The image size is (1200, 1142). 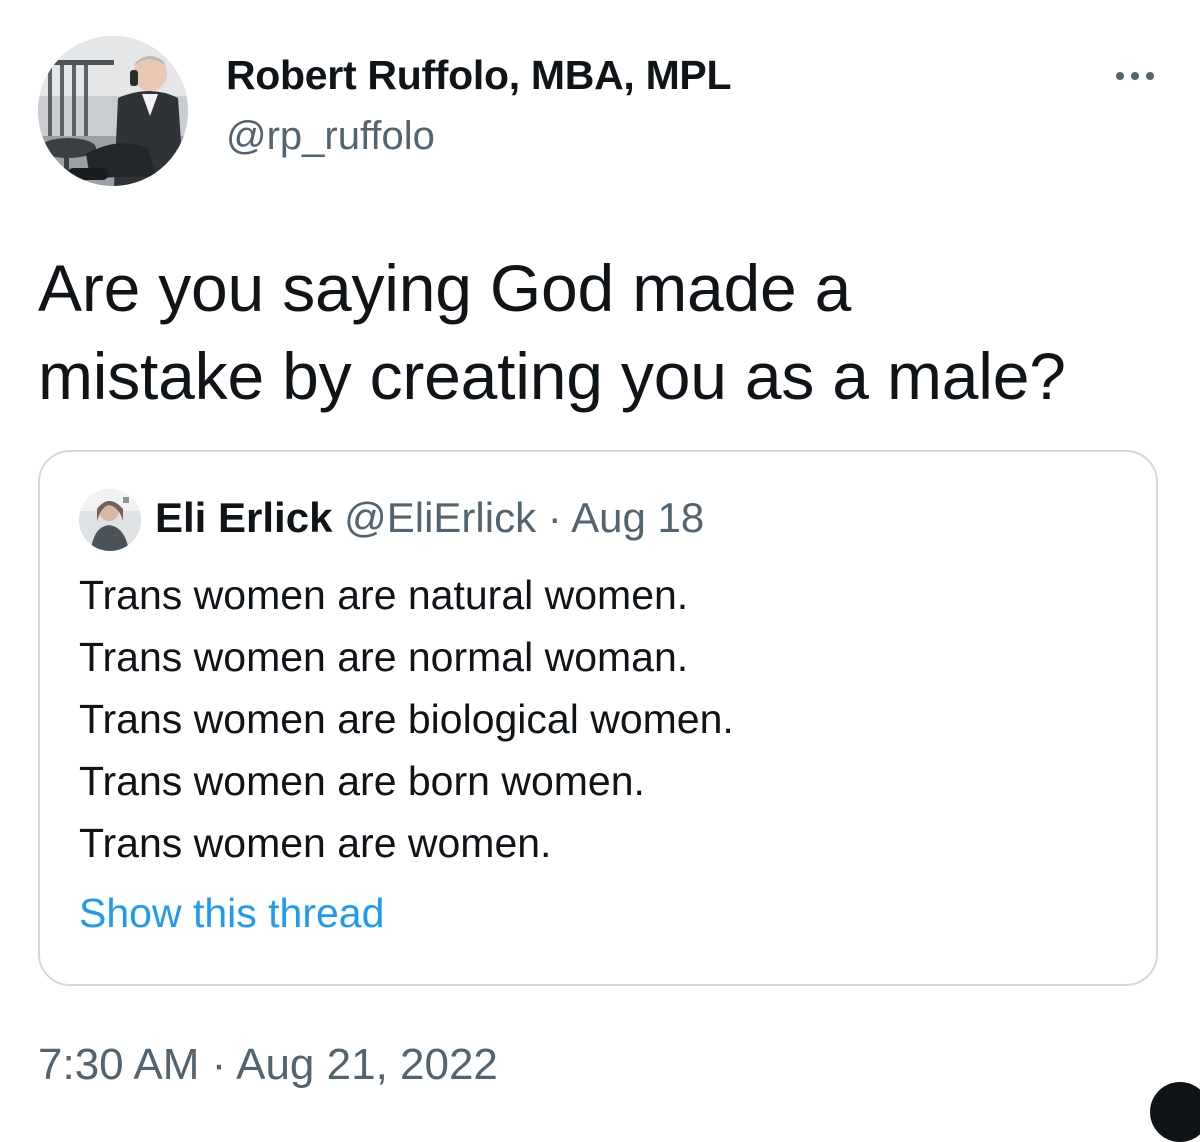 I want to click on quoted-text-line: Trans women are born women., so click(x=362, y=781).